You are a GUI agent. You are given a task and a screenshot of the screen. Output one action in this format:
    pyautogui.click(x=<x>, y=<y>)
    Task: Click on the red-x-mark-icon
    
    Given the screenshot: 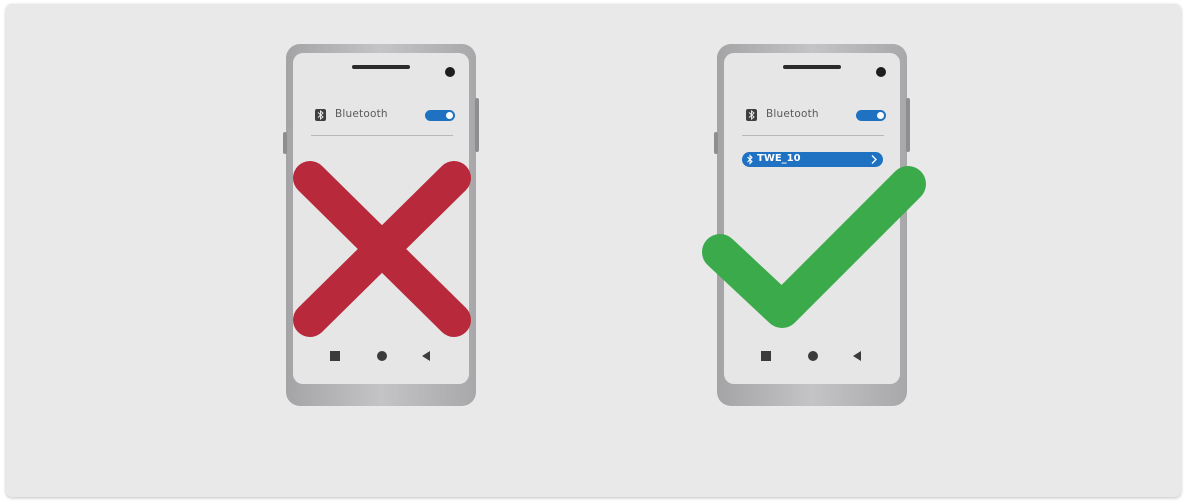 What is the action you would take?
    pyautogui.click(x=382, y=249)
    